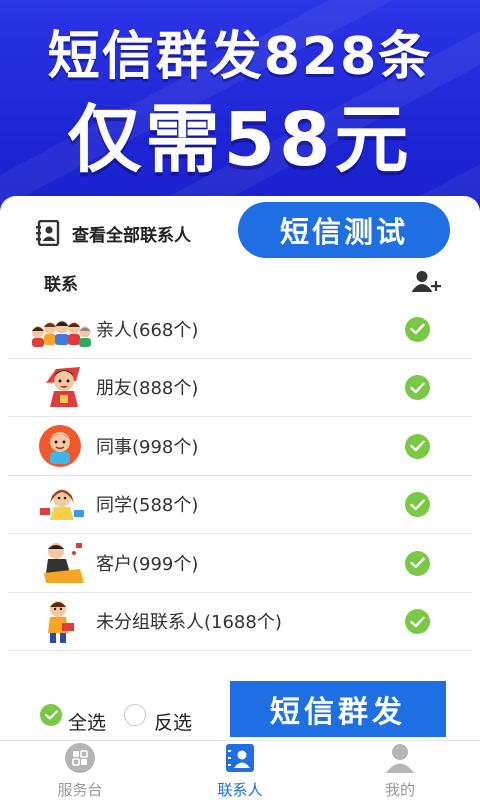 The height and width of the screenshot is (800, 480). What do you see at coordinates (240, 329) in the screenshot?
I see `list-item: 亲人(668个)` at bounding box center [240, 329].